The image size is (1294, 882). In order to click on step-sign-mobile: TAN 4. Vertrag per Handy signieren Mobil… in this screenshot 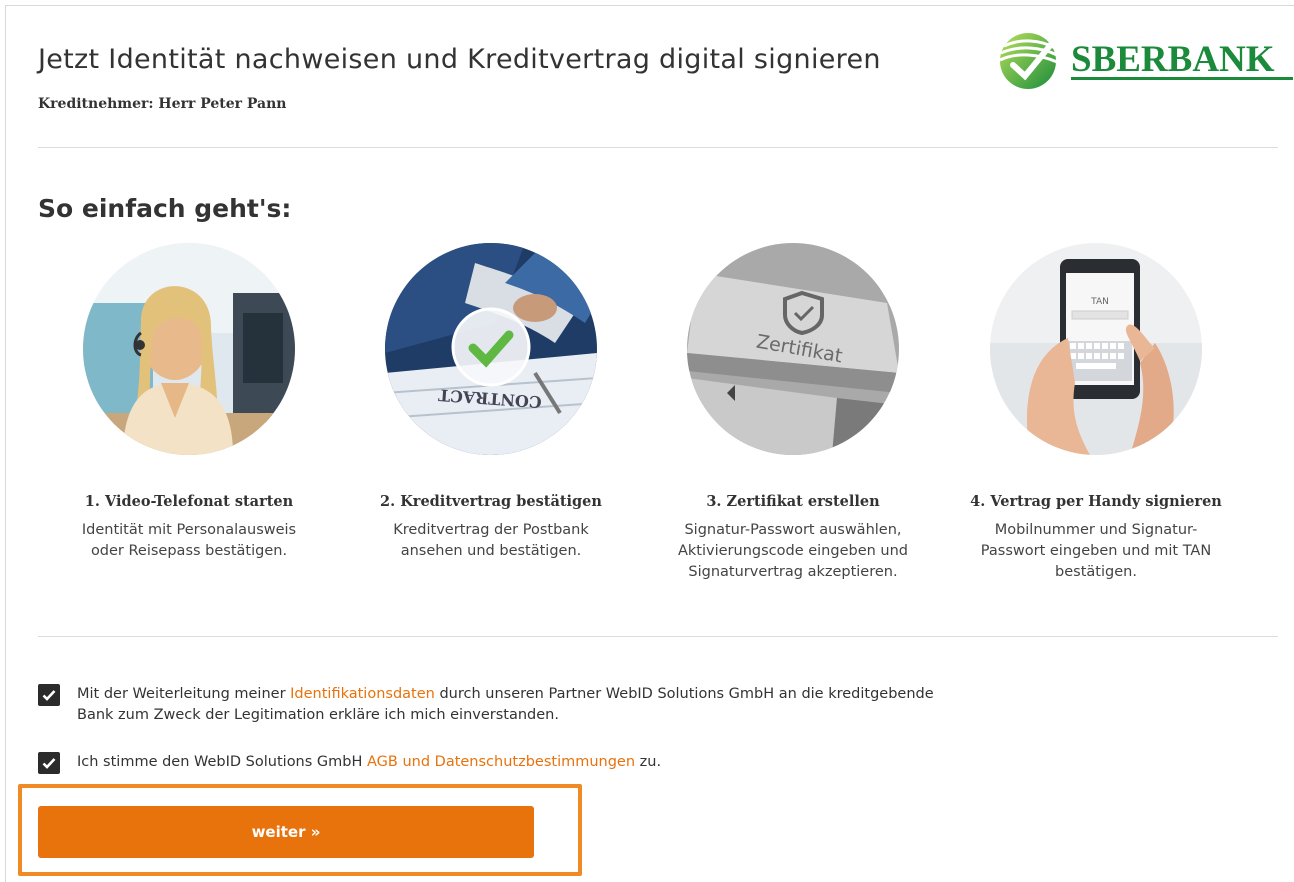, I will do `click(1096, 413)`.